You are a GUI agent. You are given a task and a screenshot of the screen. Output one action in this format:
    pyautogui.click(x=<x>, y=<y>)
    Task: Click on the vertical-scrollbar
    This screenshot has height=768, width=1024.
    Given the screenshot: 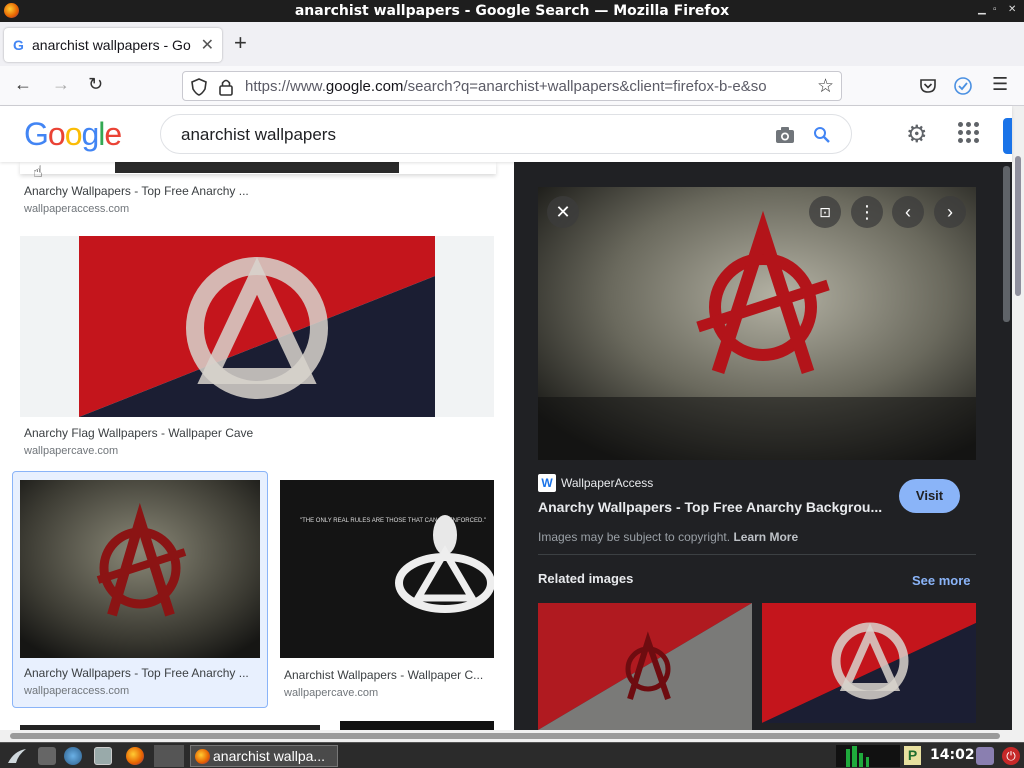 What is the action you would take?
    pyautogui.click(x=1018, y=418)
    